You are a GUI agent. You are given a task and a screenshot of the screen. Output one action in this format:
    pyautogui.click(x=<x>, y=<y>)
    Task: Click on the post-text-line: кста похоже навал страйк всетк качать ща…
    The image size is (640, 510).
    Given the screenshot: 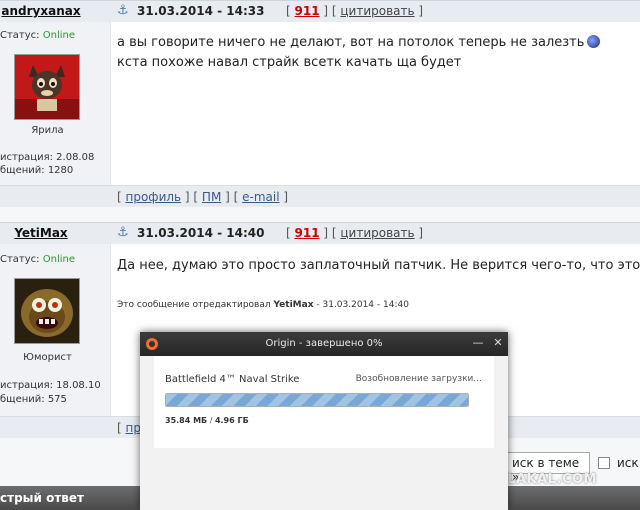 What is the action you would take?
    pyautogui.click(x=289, y=62)
    